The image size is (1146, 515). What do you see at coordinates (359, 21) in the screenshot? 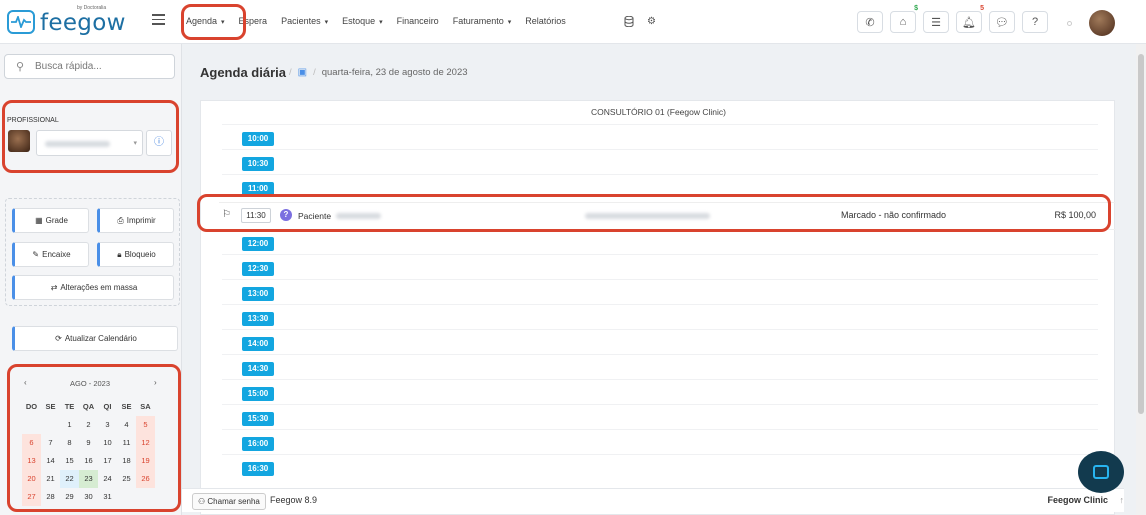
I see `nav-label: Estoque` at bounding box center [359, 21].